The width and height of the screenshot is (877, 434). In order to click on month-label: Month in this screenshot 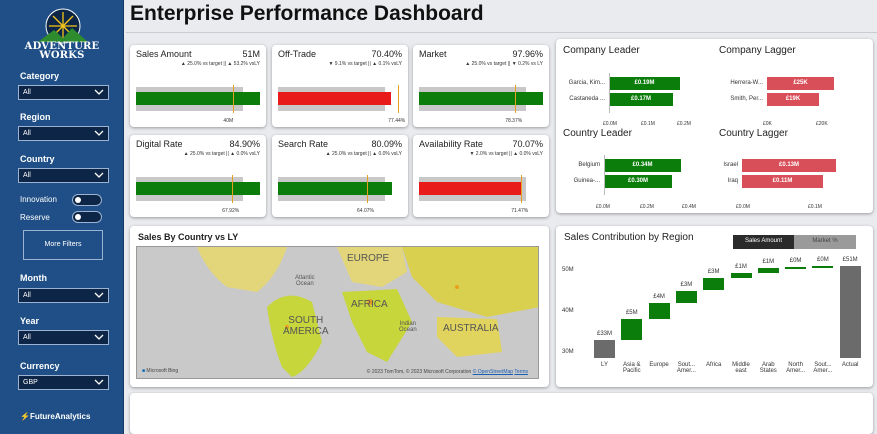, I will do `click(33, 278)`.